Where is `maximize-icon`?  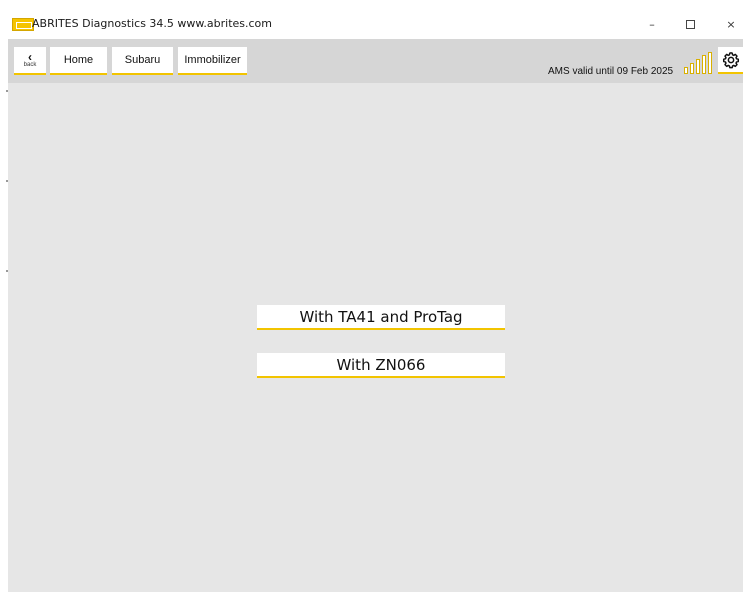 maximize-icon is located at coordinates (690, 24).